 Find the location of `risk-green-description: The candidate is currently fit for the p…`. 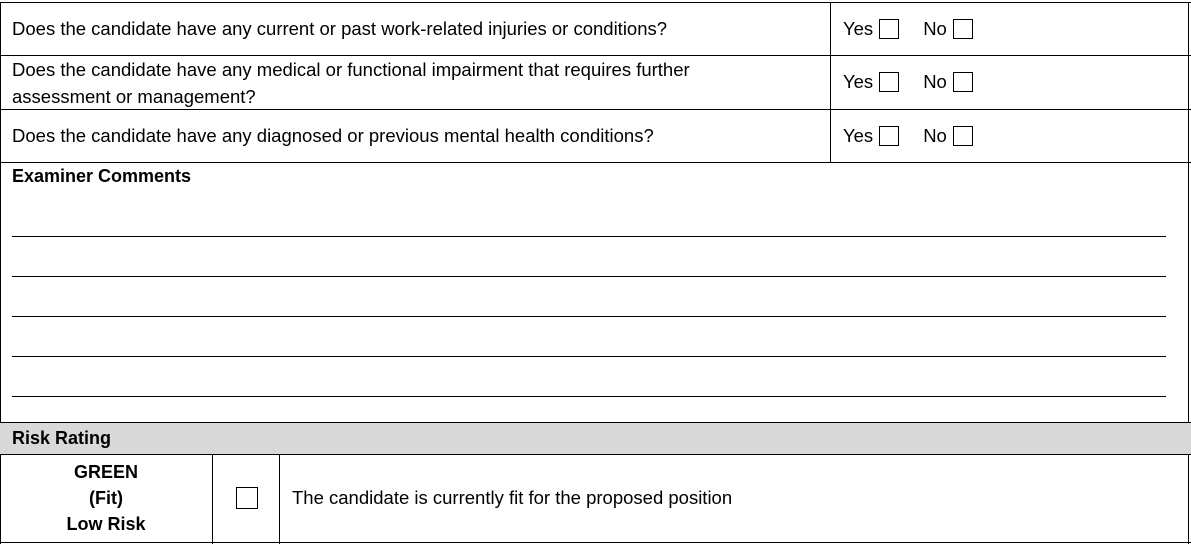

risk-green-description: The candidate is currently fit for the p… is located at coordinates (512, 497).